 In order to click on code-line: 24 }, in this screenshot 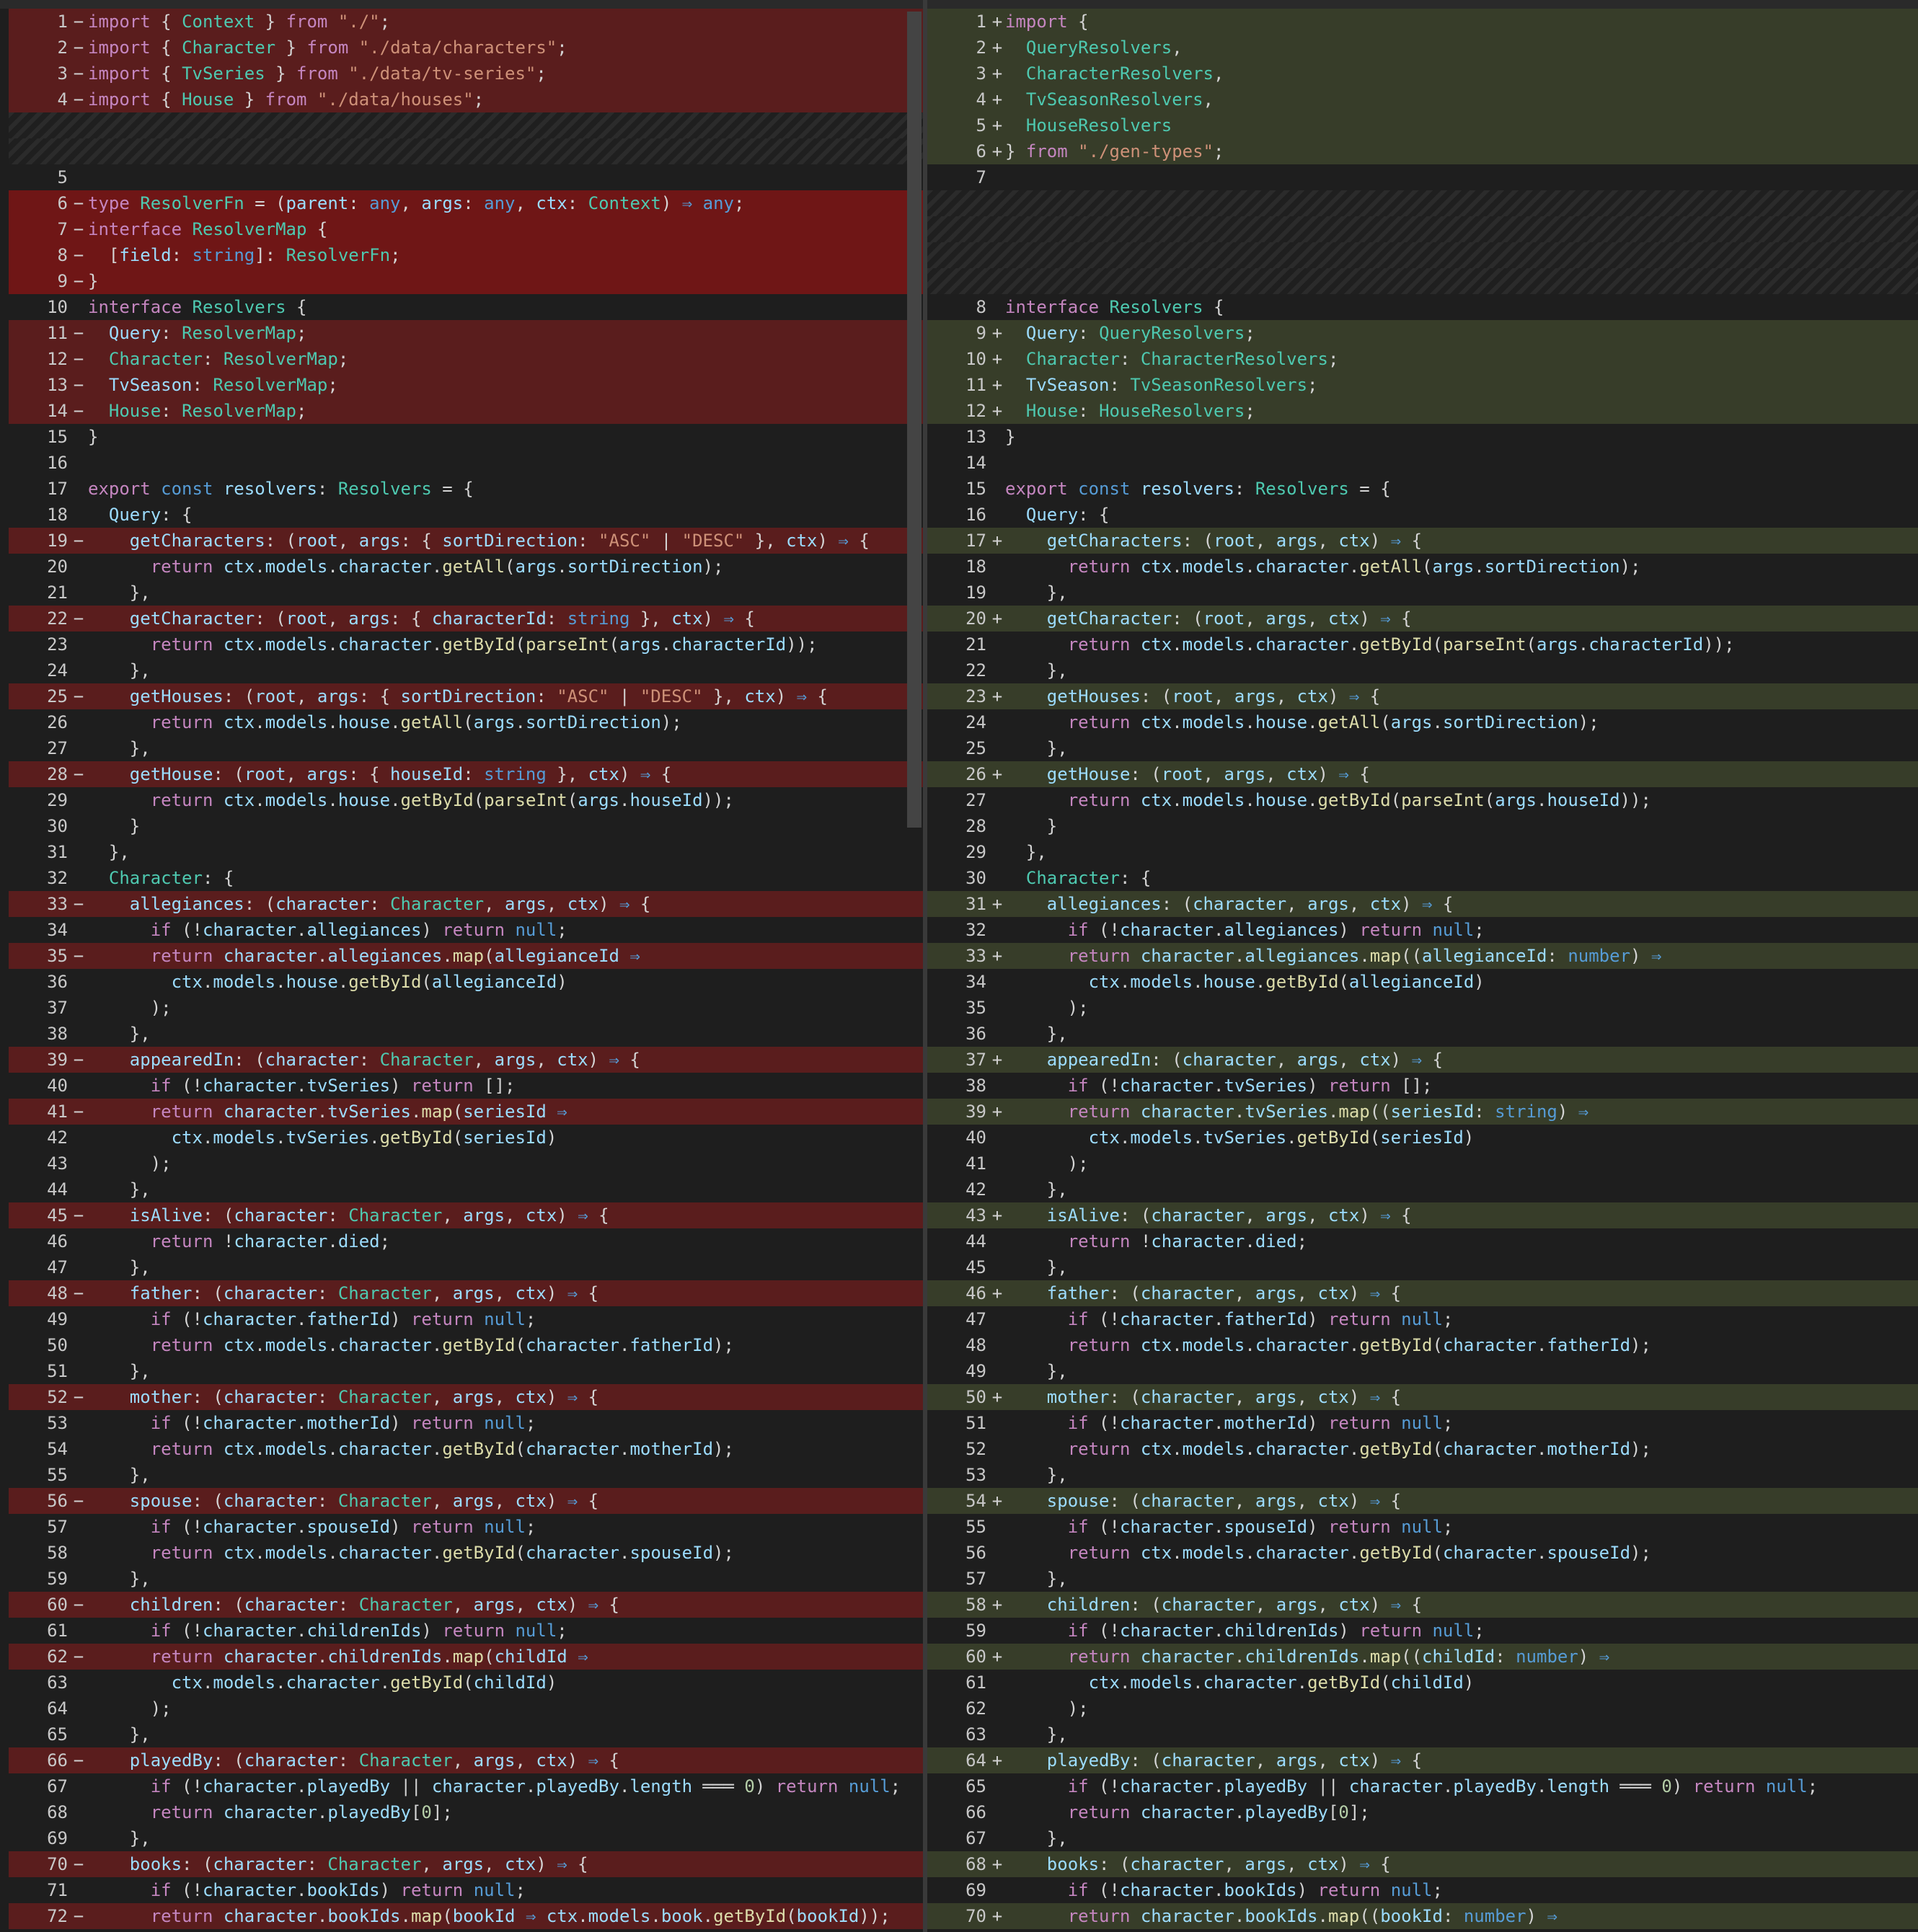, I will do `click(466, 670)`.